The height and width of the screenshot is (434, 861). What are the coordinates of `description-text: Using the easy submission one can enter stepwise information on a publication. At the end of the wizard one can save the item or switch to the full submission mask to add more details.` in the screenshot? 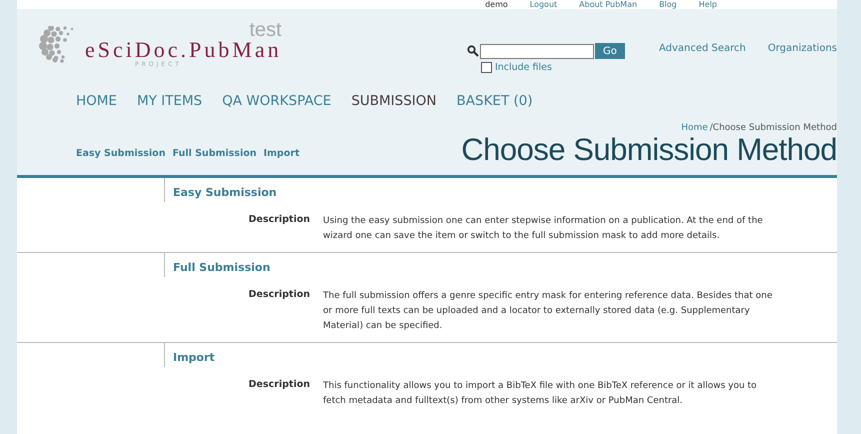 It's located at (543, 229).